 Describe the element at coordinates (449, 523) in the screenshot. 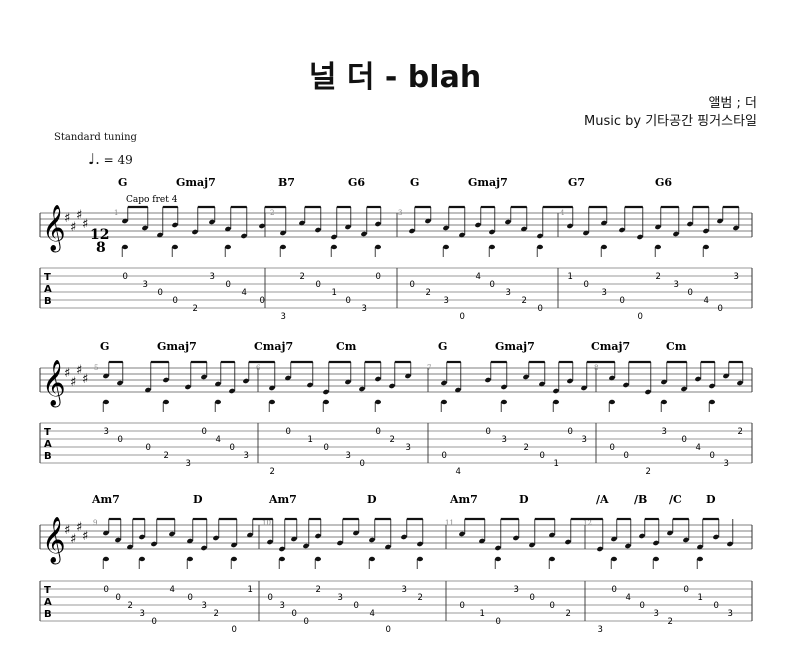

I see `measure-number: 11` at that location.